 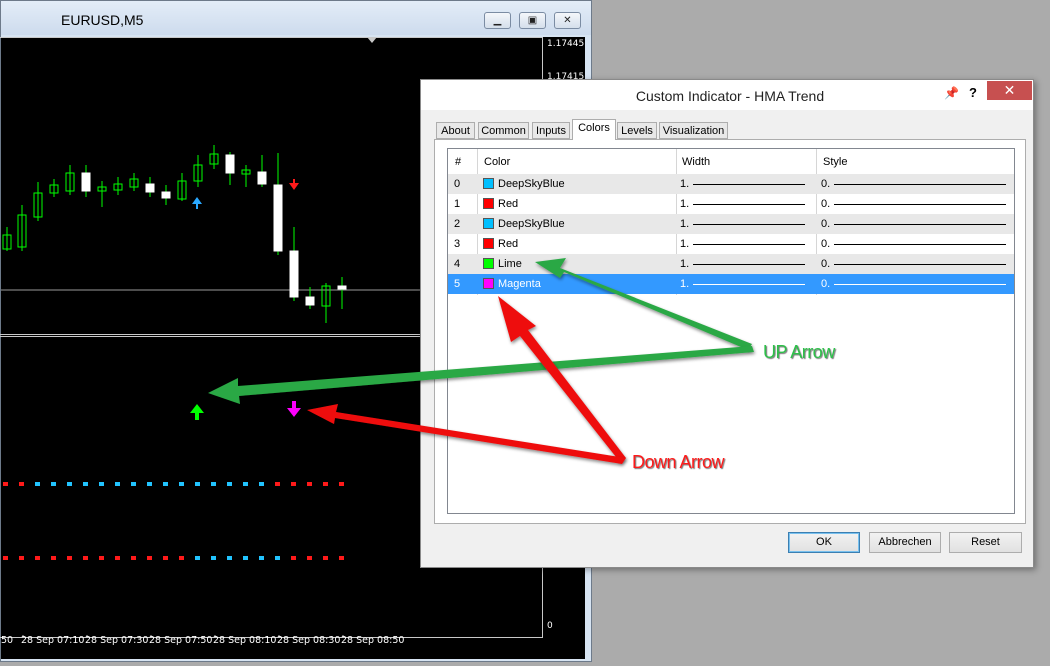 What do you see at coordinates (296, 18) in the screenshot?
I see `chart-titlebar: EURUSD,M5 ▁ ▣ ✕` at bounding box center [296, 18].